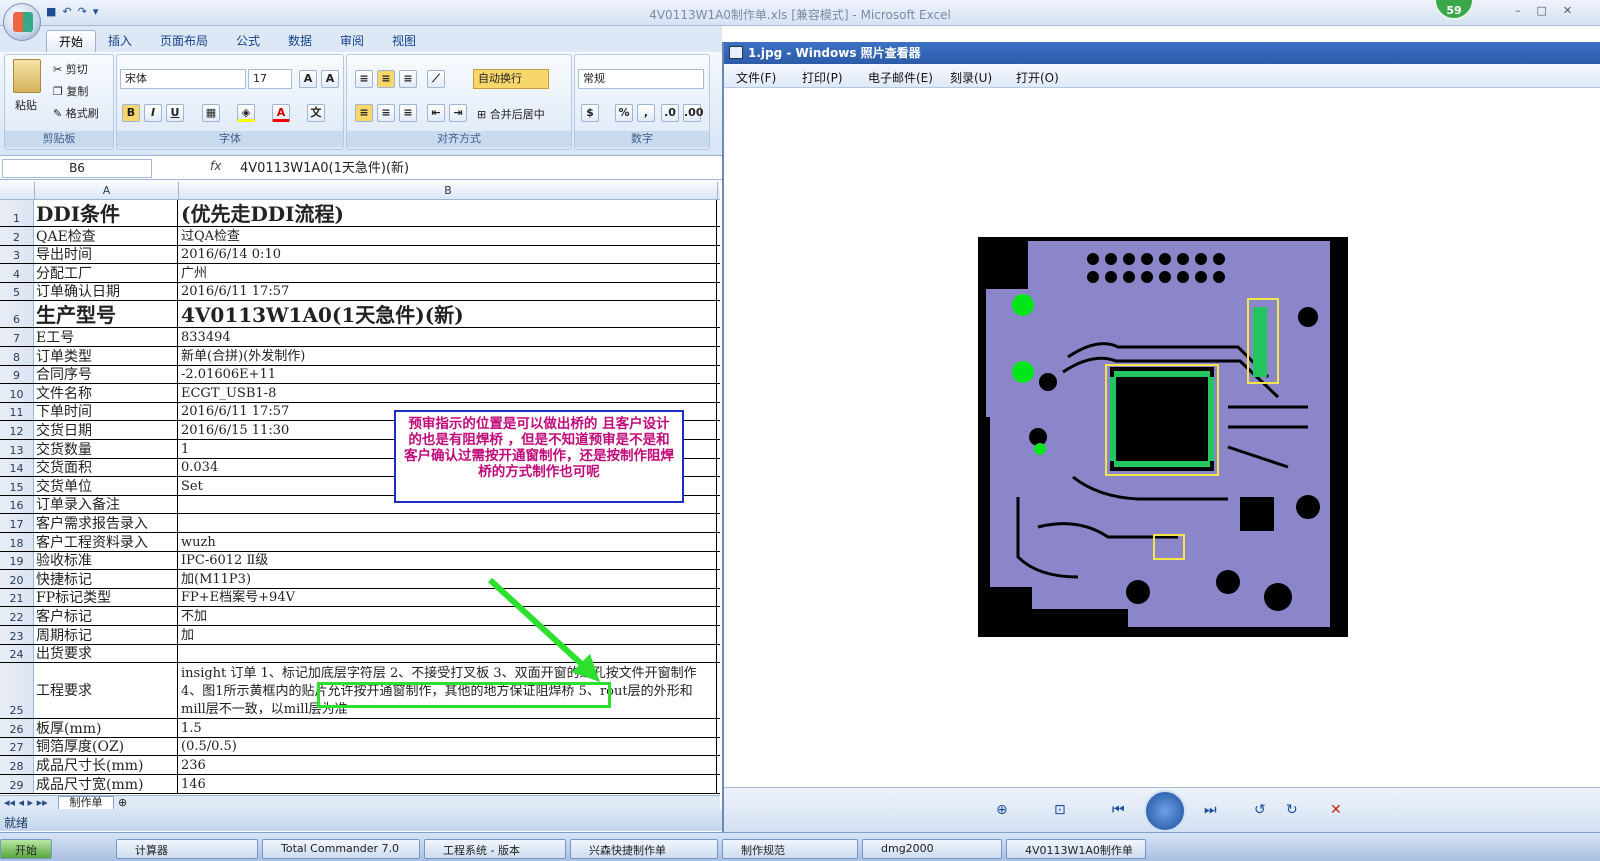 This screenshot has width=1600, height=861. I want to click on row-header: 14, so click(17, 467).